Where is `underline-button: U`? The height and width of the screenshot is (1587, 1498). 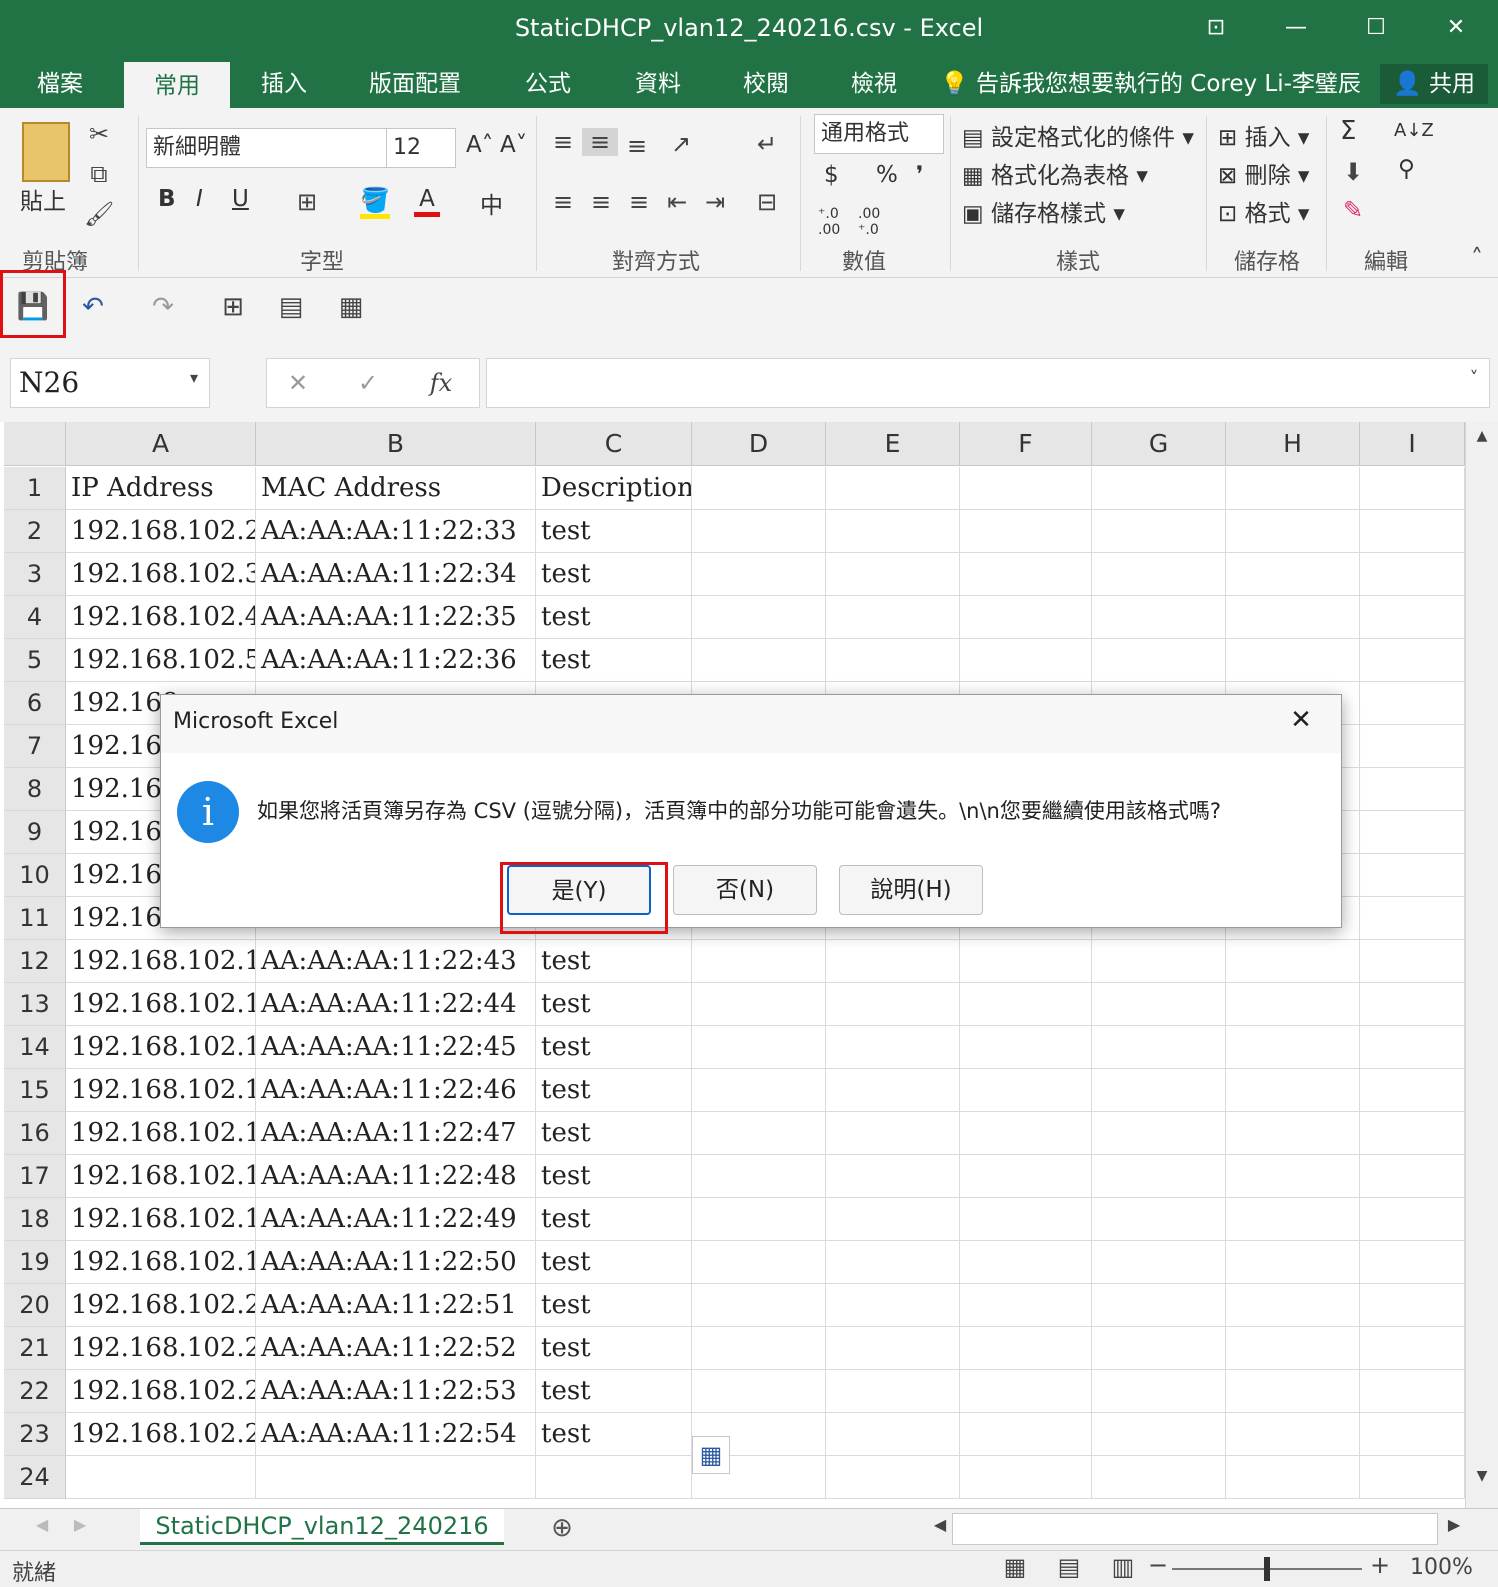
underline-button: U is located at coordinates (240, 199).